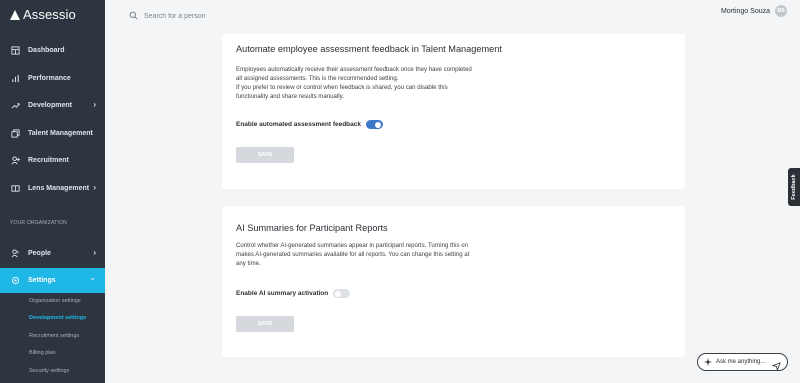 This screenshot has height=383, width=800. Describe the element at coordinates (42, 280) in the screenshot. I see `sidebar-item-label: Settings` at that location.